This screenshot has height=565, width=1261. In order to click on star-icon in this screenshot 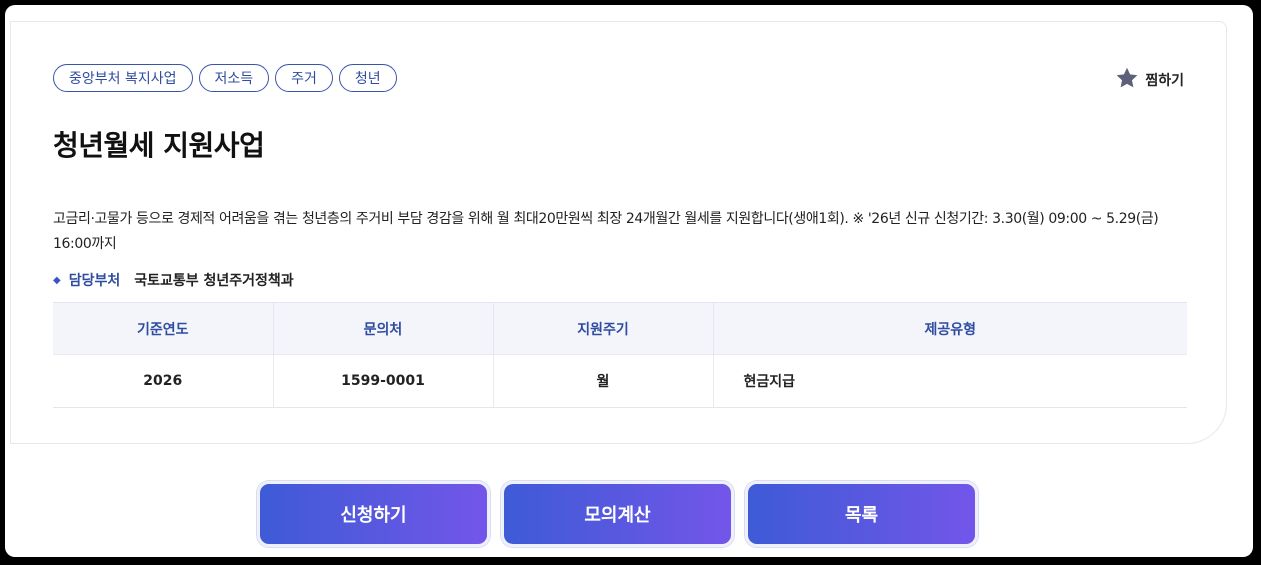, I will do `click(1127, 80)`.